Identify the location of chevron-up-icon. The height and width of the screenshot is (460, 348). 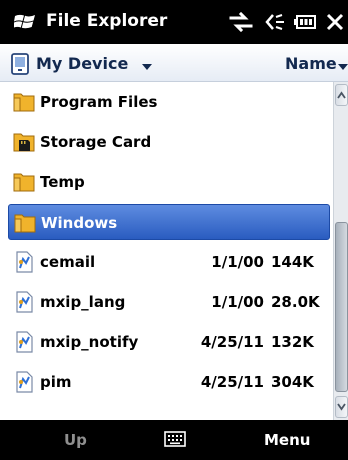
(341, 95).